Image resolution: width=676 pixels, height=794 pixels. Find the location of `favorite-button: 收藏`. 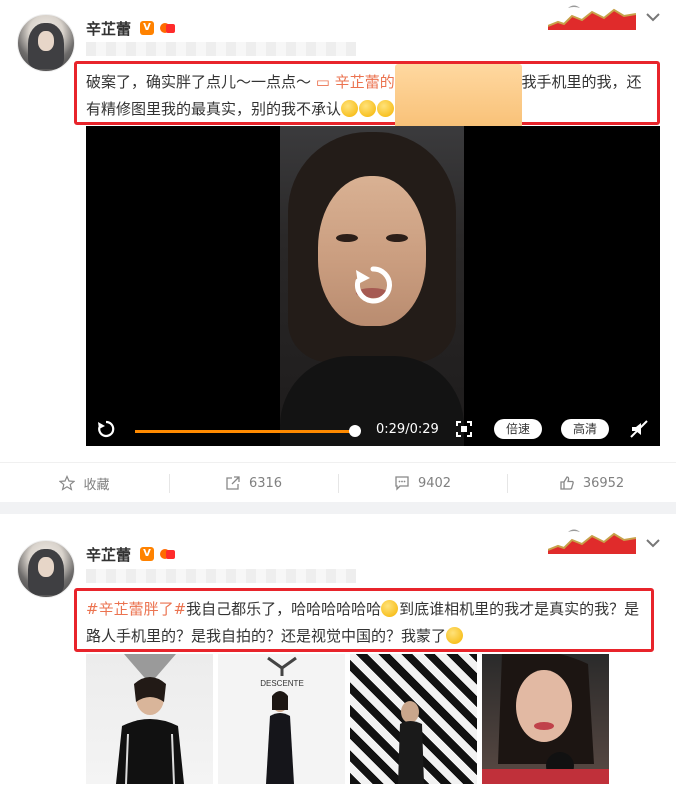

favorite-button: 收藏 is located at coordinates (84, 483).